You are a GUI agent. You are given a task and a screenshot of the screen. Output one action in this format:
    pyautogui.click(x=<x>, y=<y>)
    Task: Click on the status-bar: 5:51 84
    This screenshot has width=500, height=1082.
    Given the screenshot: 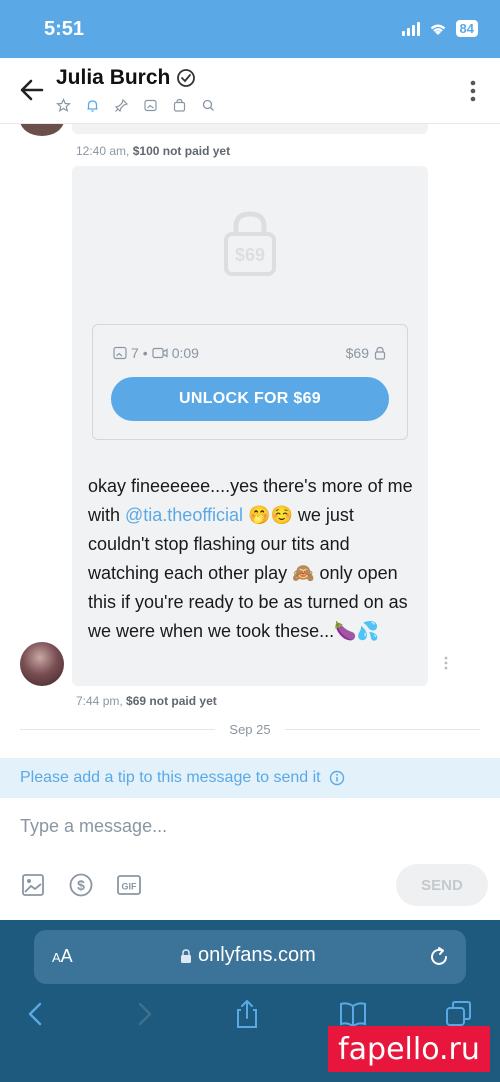 What is the action you would take?
    pyautogui.click(x=250, y=29)
    